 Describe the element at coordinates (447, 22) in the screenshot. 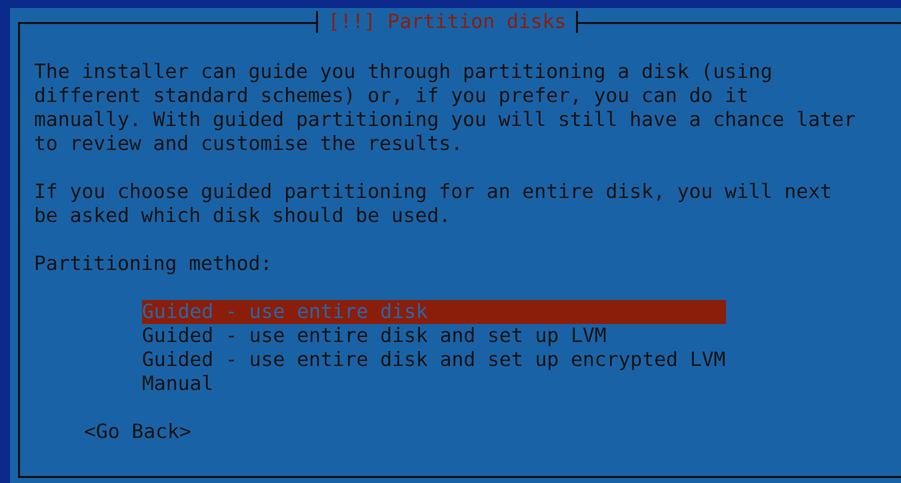

I see `dialog-title: [!!] Partition disks` at that location.